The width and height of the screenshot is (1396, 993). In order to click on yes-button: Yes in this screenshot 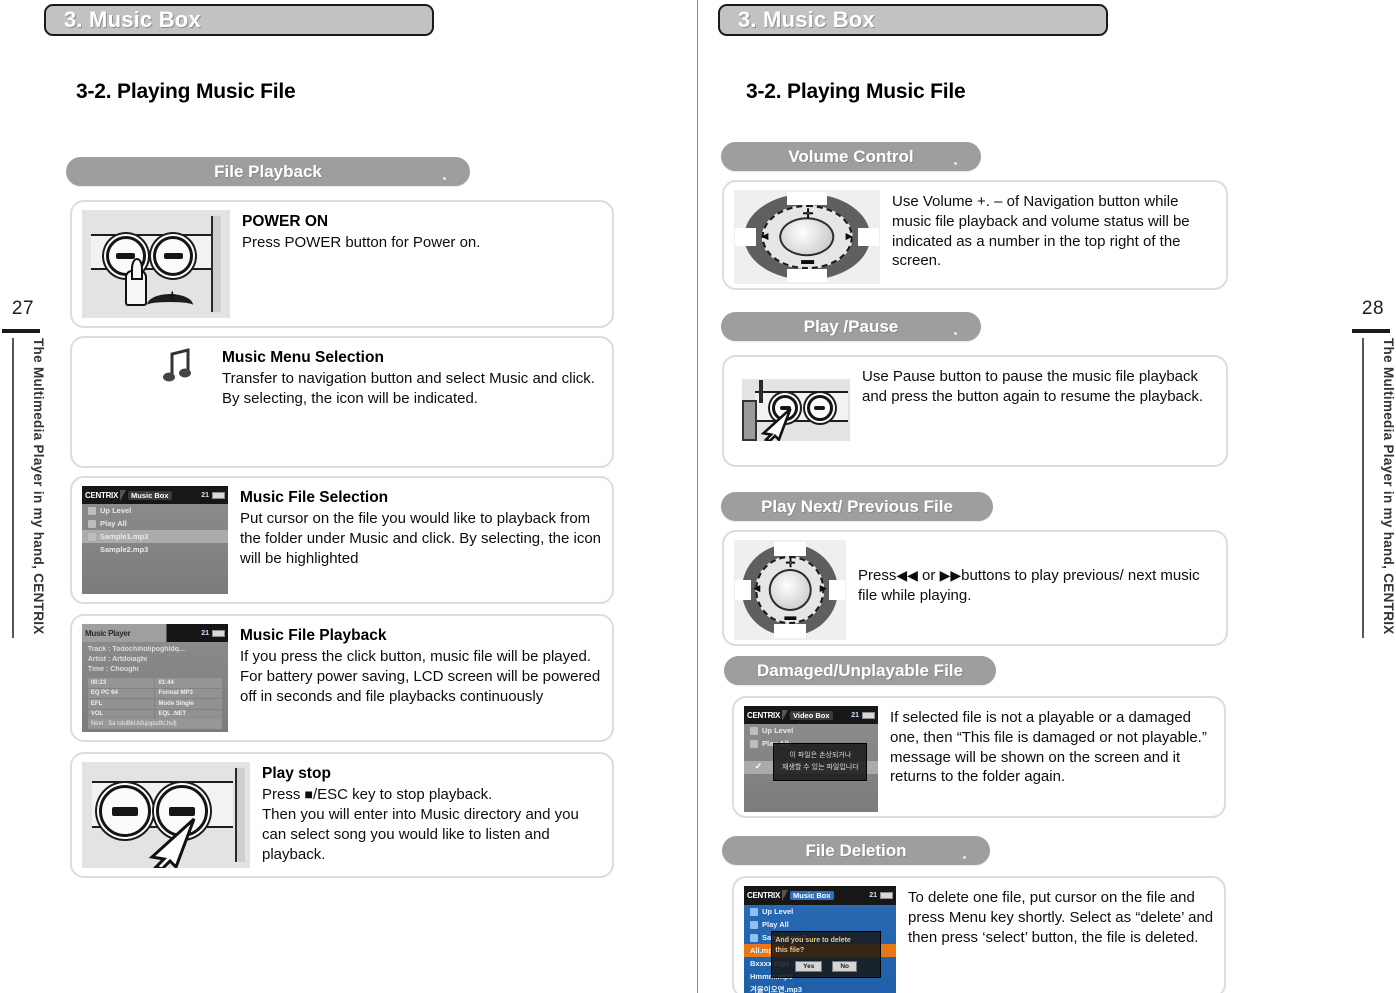, I will do `click(809, 967)`.